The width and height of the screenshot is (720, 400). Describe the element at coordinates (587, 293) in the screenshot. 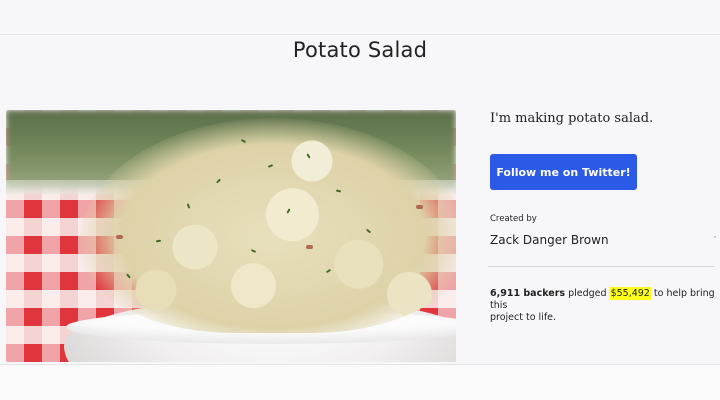

I see `pledged-text: pledged` at that location.